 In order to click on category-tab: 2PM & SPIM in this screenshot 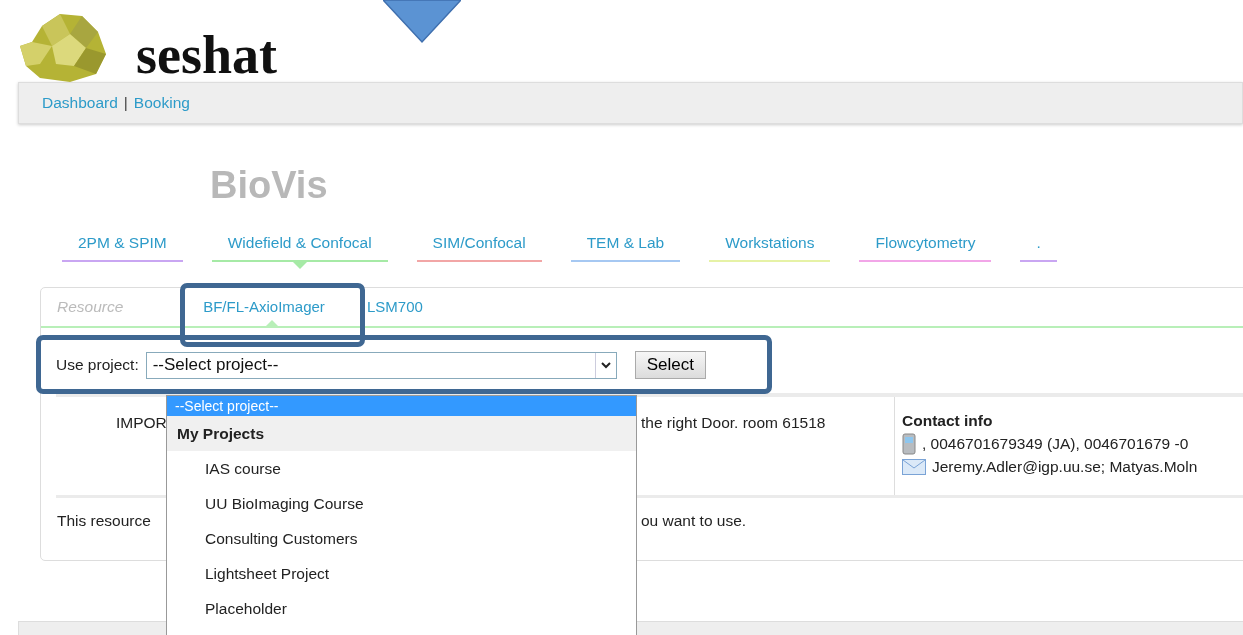, I will do `click(122, 248)`.